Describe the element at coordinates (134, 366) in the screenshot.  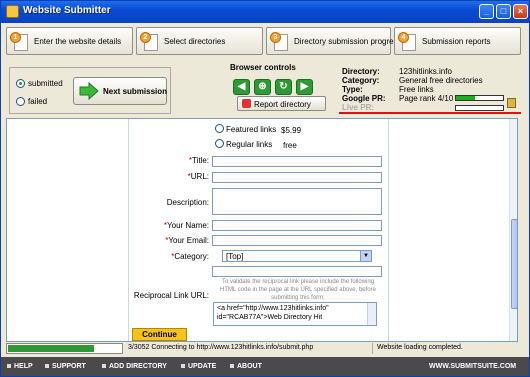
I see `add-directory-link: ADD DIRECTORY` at that location.